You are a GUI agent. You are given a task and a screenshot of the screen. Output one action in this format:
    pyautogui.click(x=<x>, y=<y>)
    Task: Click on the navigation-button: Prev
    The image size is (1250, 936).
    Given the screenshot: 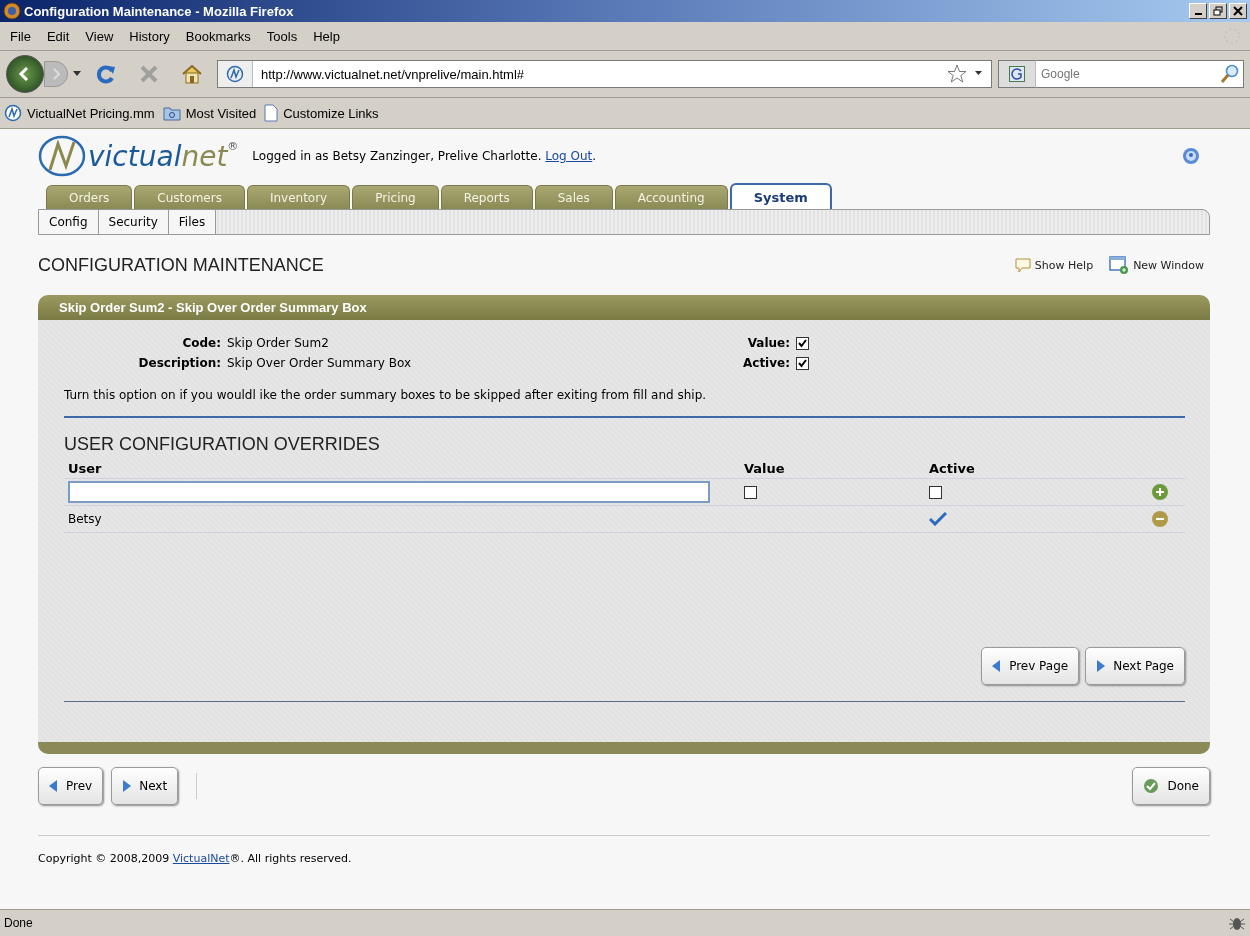 What is the action you would take?
    pyautogui.click(x=71, y=786)
    